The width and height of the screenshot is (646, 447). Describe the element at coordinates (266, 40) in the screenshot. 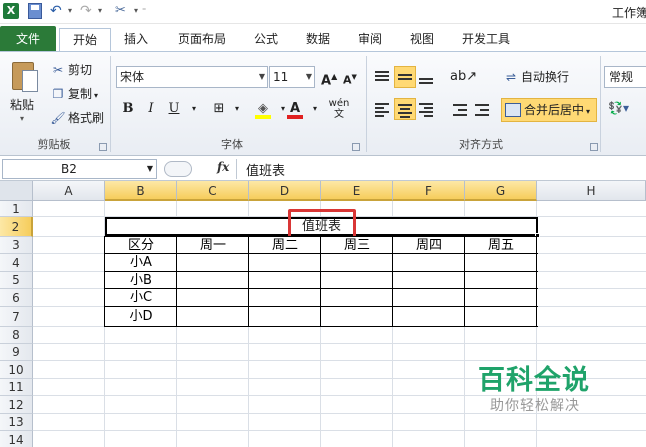

I see `tab-formulas: 公式` at that location.